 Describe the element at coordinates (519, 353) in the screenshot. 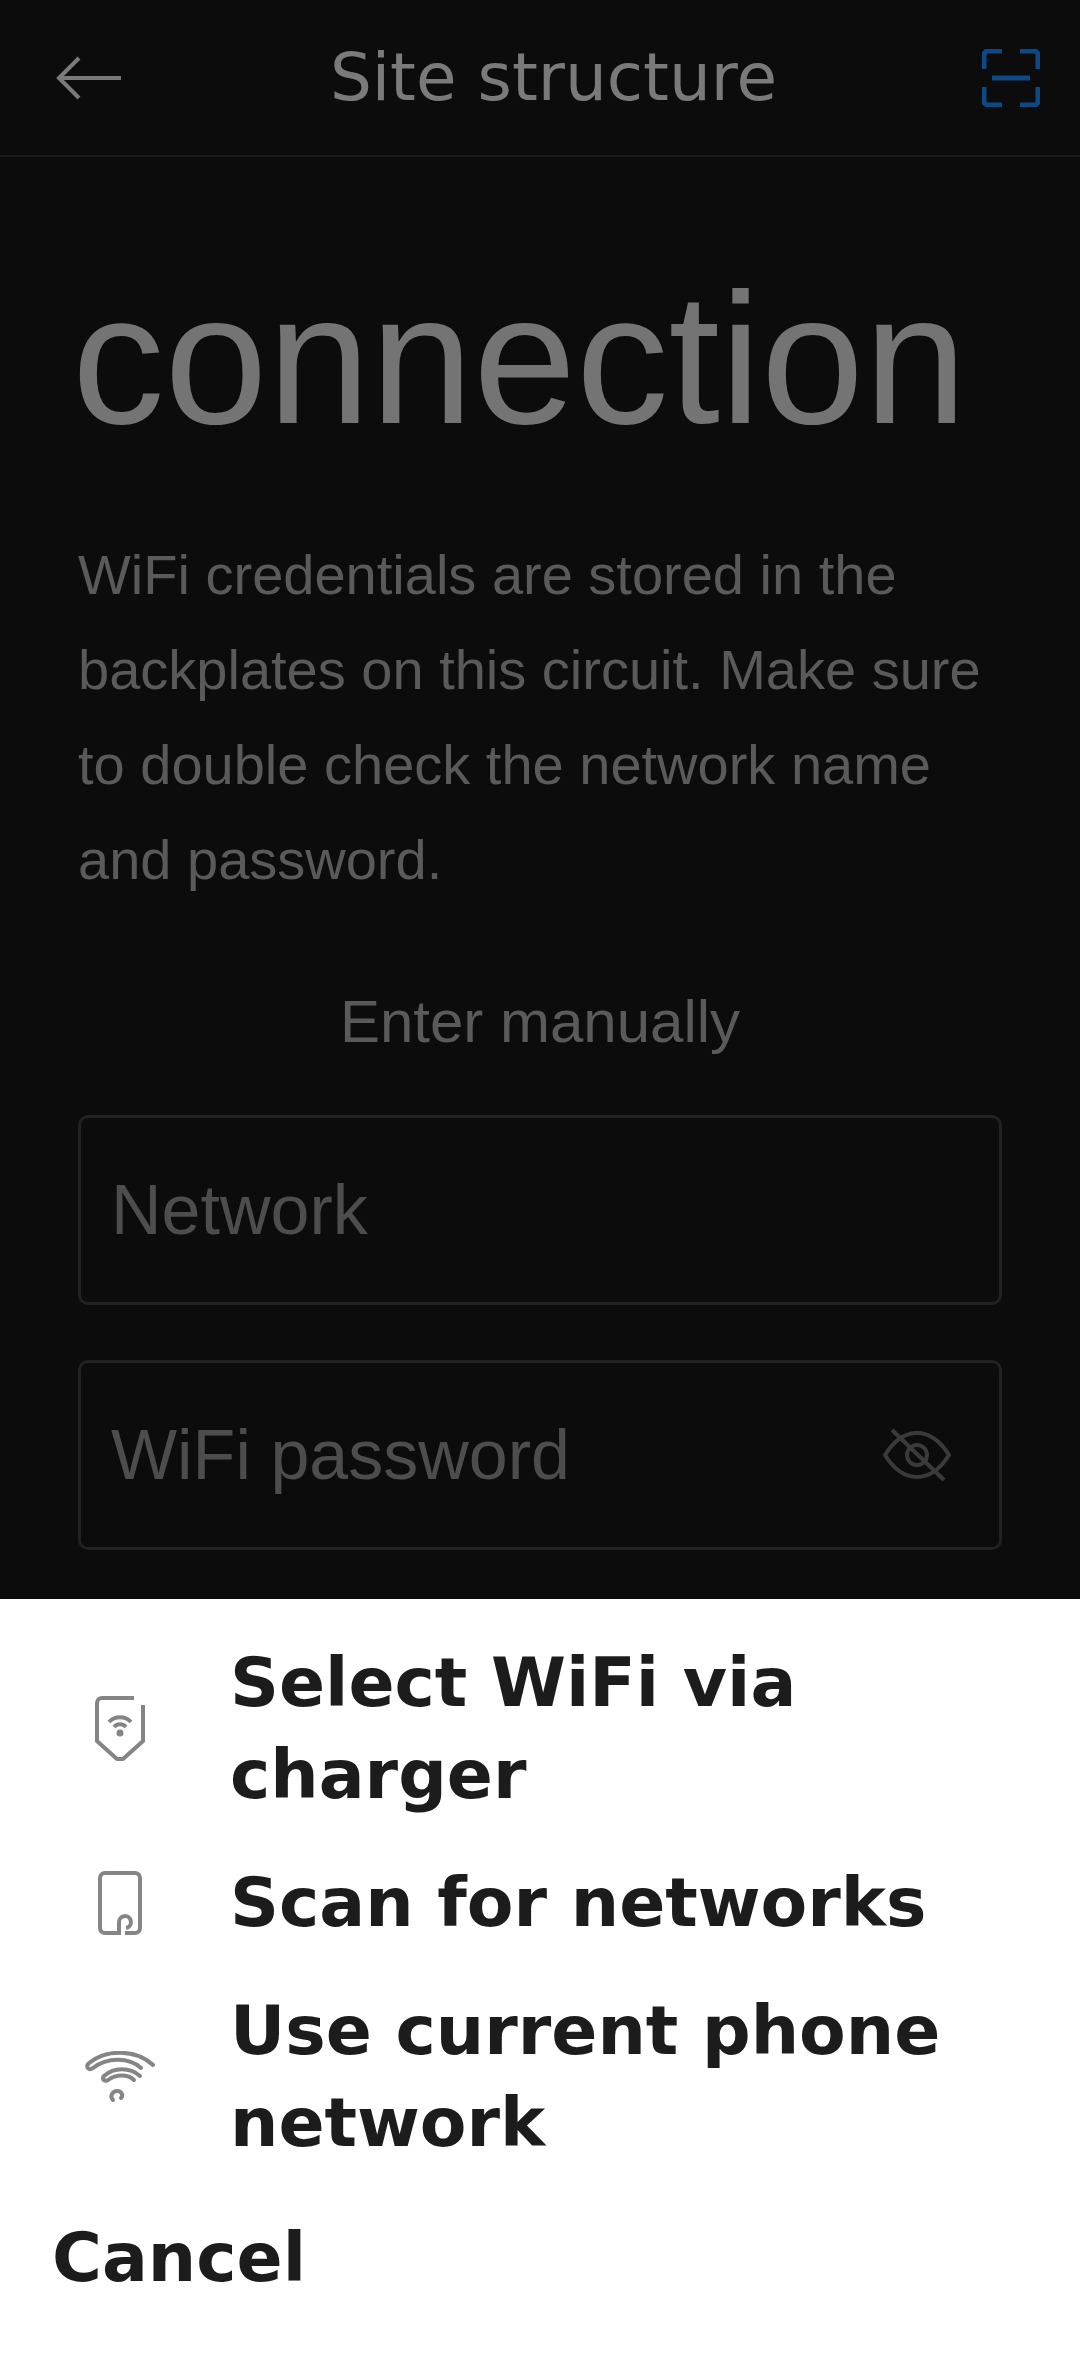

I see `page-heading: connection` at that location.